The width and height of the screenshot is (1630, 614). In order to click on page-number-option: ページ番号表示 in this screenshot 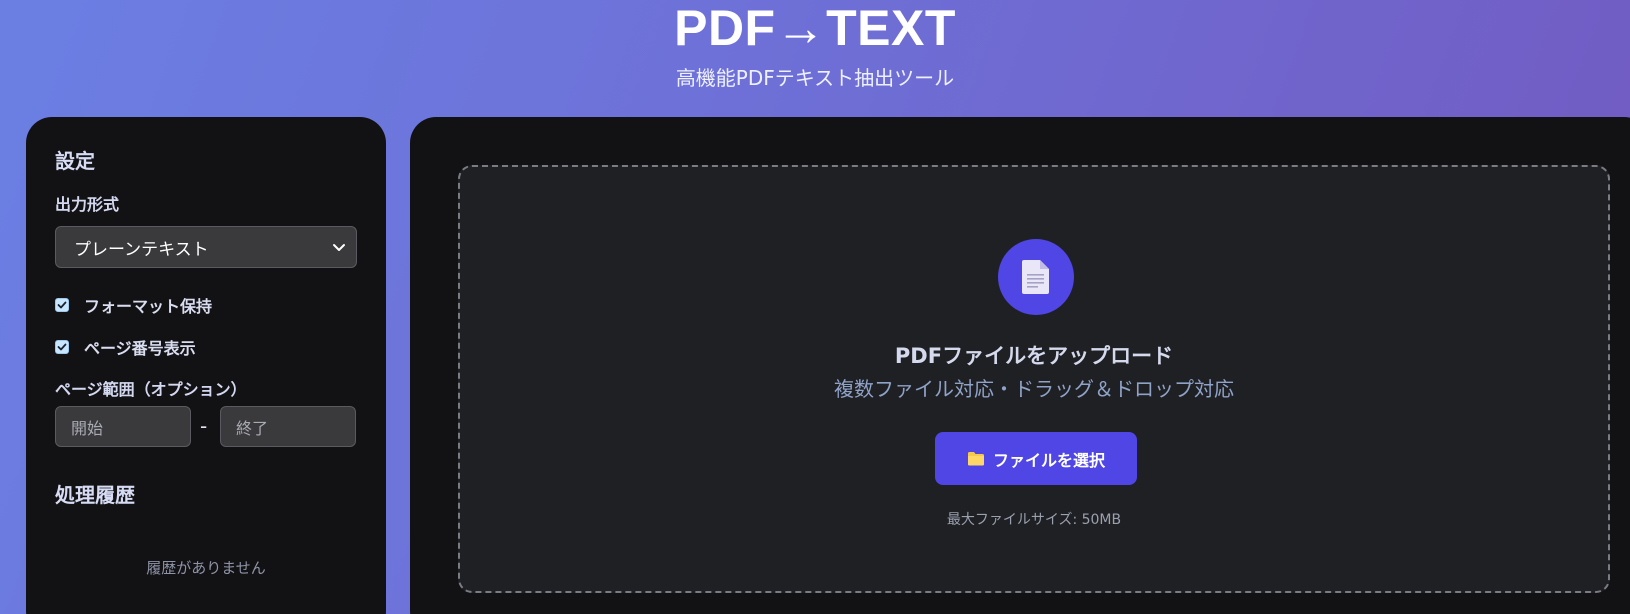, I will do `click(125, 347)`.